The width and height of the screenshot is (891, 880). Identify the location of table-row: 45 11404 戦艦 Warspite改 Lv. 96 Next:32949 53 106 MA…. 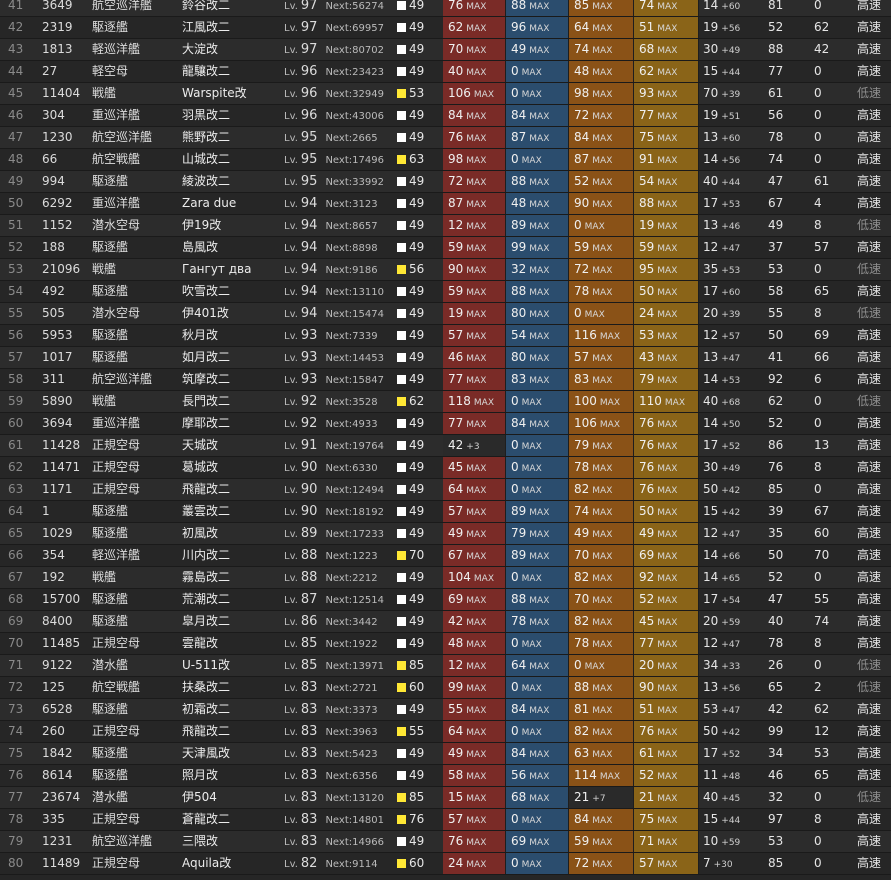
(445, 94).